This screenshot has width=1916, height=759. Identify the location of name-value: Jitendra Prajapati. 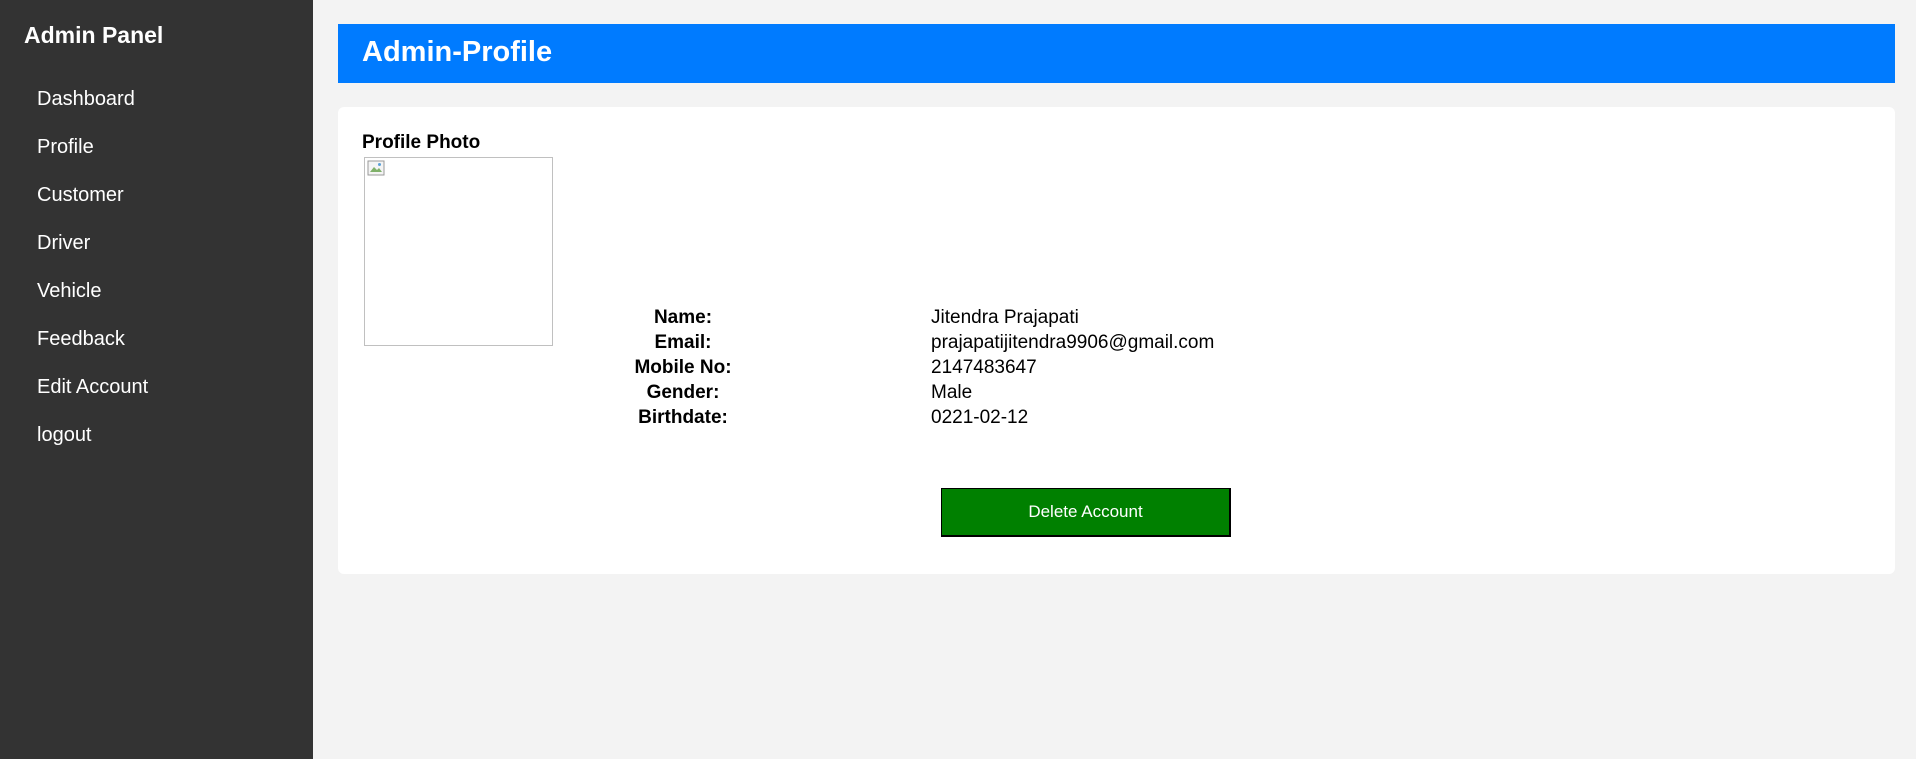
(1005, 317).